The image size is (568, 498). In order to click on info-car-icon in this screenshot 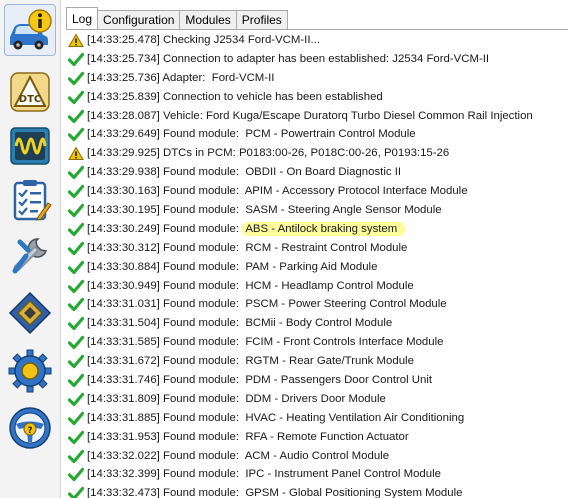, I will do `click(31, 29)`.